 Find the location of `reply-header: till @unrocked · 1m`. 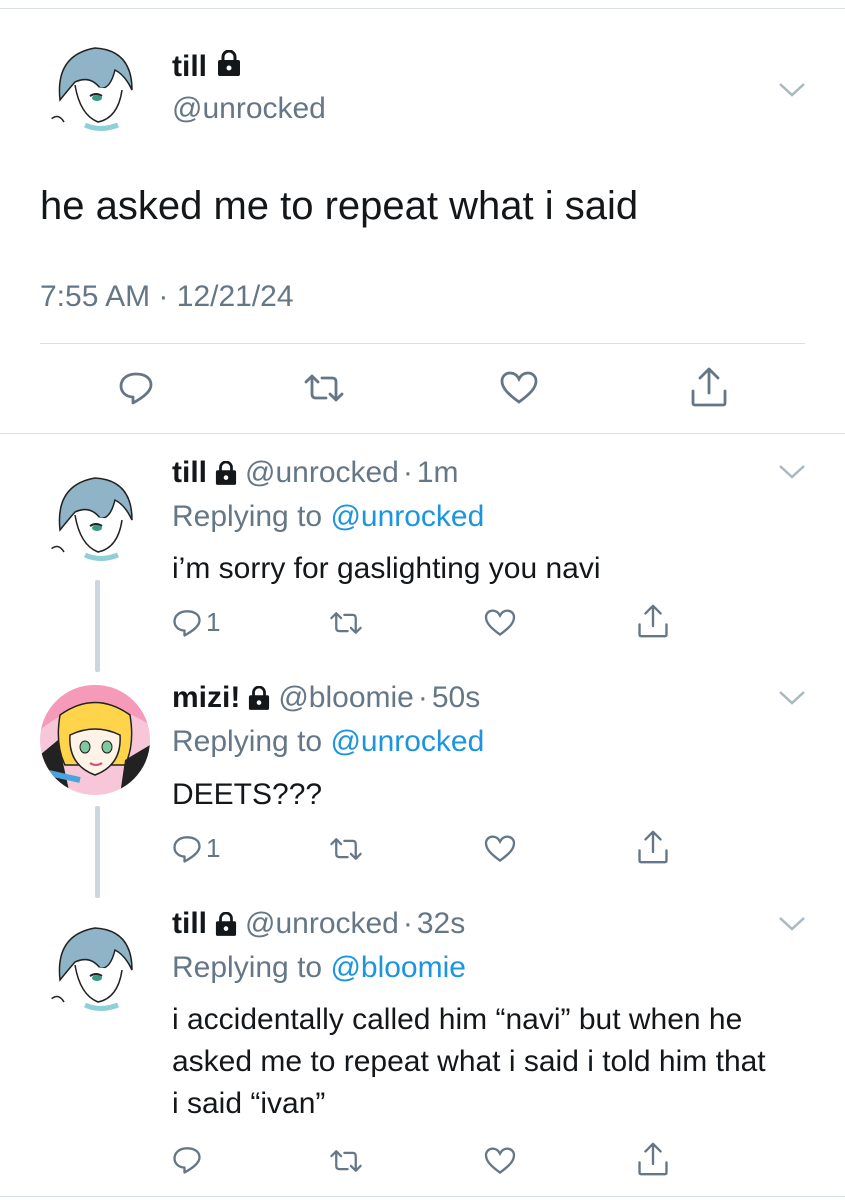

reply-header: till @unrocked · 1m is located at coordinates (315, 473).